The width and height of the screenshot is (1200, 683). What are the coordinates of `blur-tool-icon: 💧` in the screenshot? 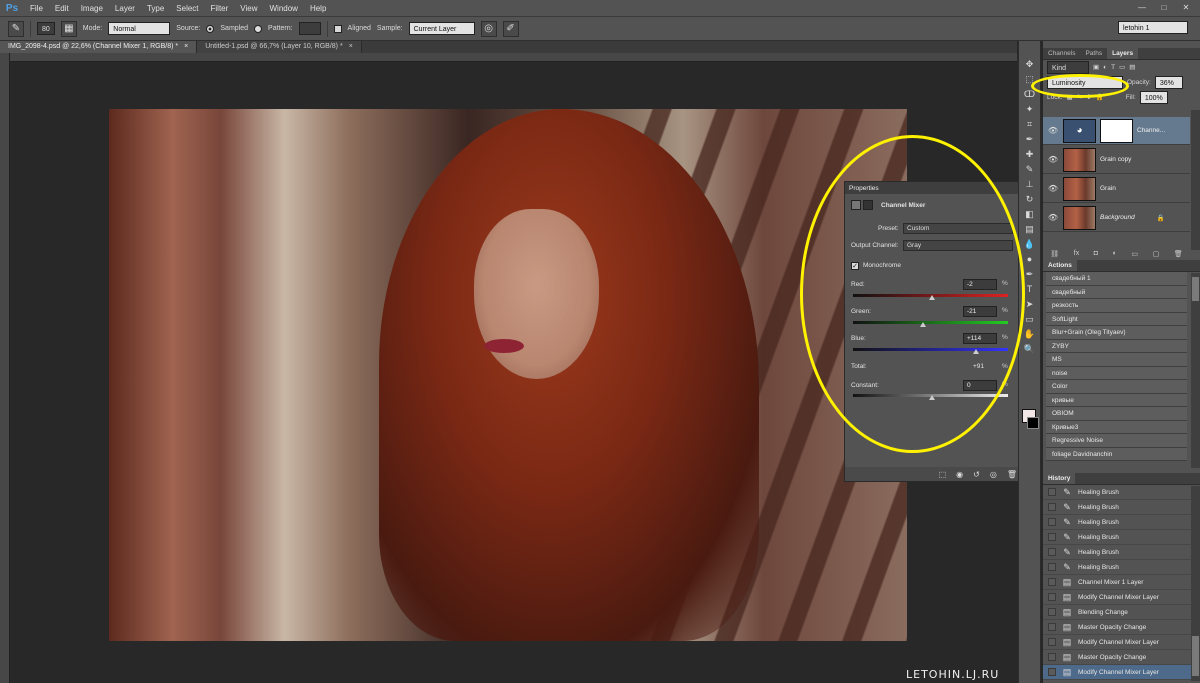 It's located at (1029, 244).